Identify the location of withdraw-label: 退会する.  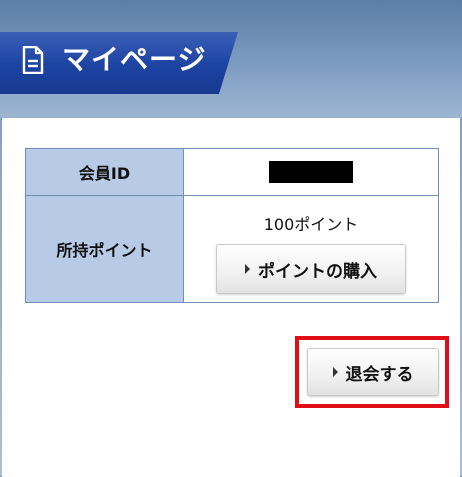
(379, 374).